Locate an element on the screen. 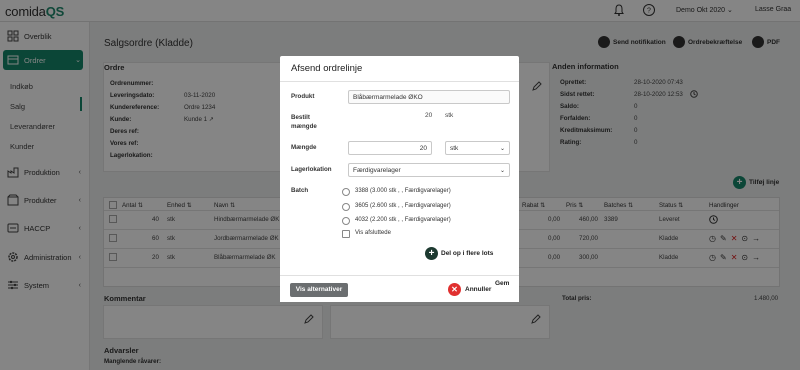  ordered-quantity: 20 is located at coordinates (429, 115).